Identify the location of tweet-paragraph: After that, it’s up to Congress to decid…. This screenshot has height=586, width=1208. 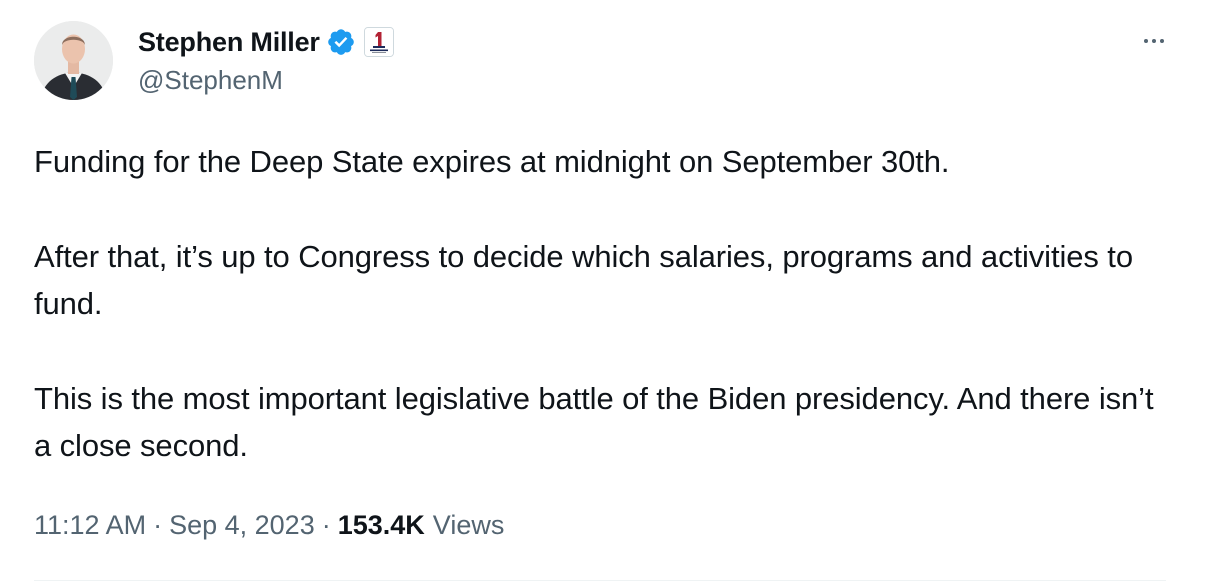
(583, 280).